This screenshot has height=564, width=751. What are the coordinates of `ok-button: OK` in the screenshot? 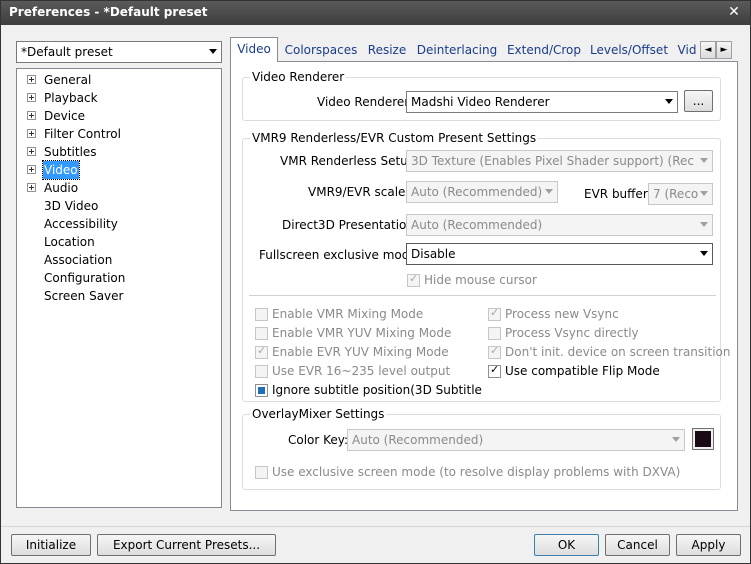 It's located at (566, 545).